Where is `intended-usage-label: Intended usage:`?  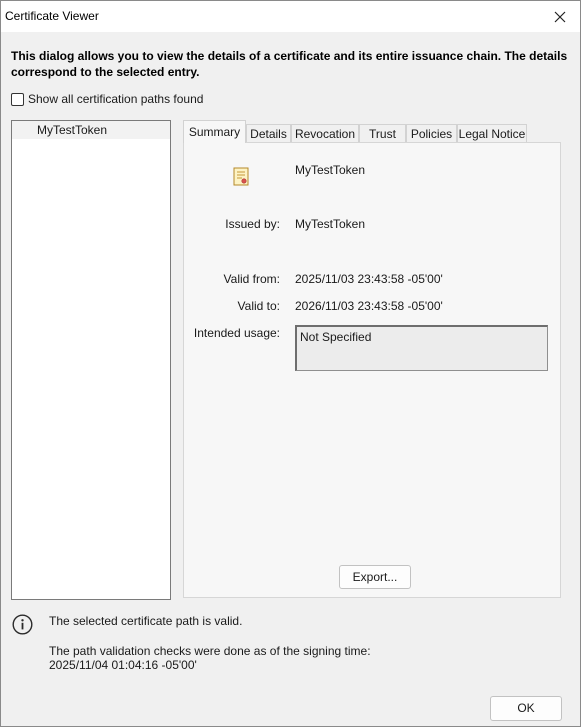
intended-usage-label: Intended usage: is located at coordinates (236, 333).